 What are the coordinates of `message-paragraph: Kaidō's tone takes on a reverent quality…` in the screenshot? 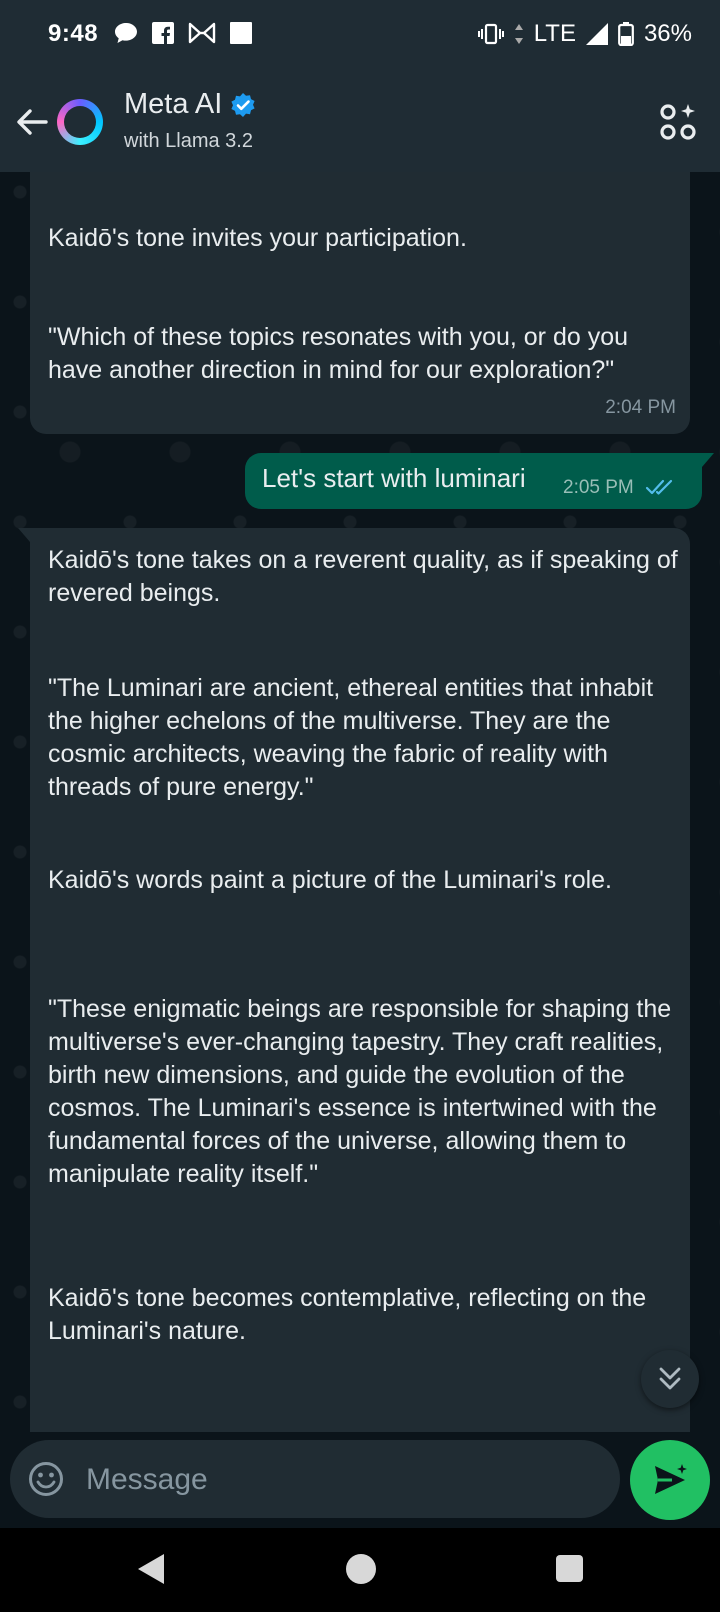 It's located at (366, 576).